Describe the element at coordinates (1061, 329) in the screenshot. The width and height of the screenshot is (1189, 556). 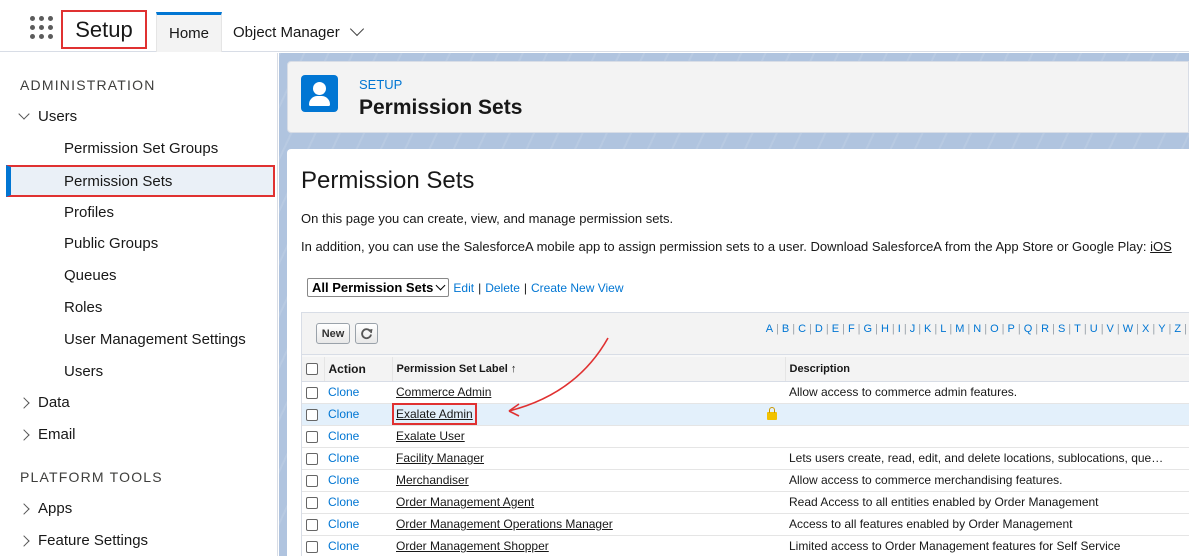
I see `alpha-filter-letter: S` at that location.